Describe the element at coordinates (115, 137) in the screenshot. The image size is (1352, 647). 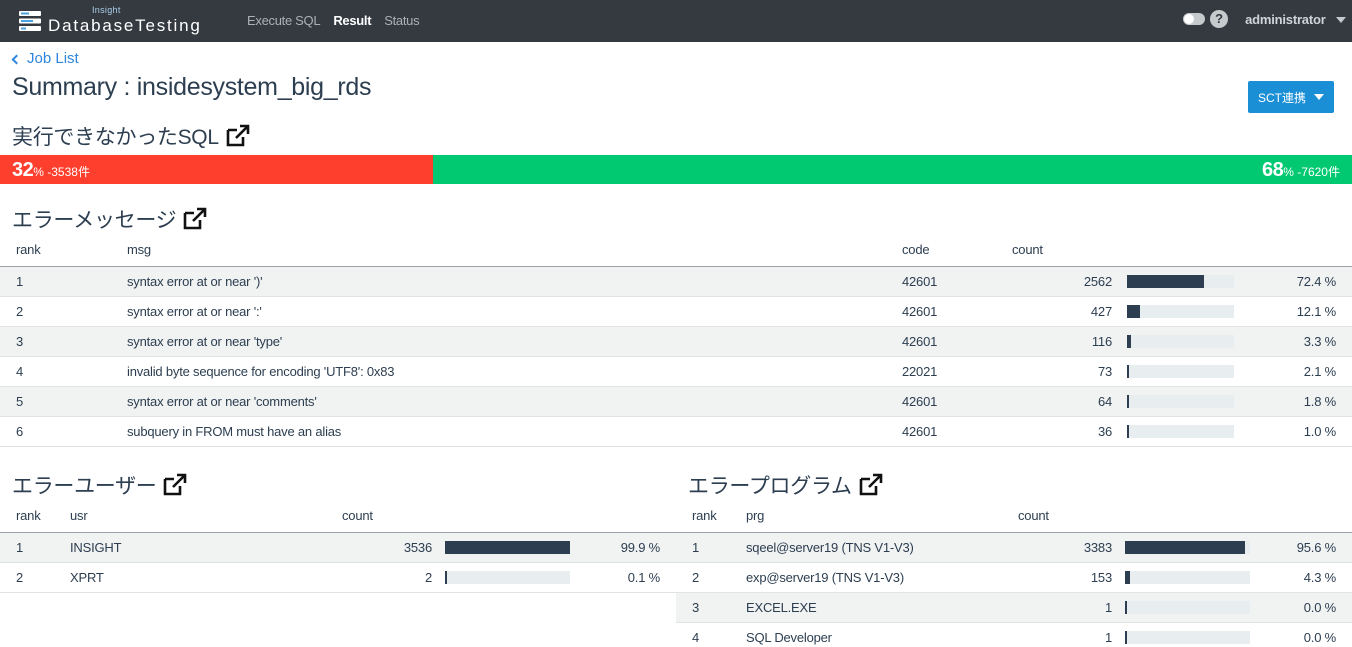
I see `section-title-text: 実行できなかったSQL` at that location.